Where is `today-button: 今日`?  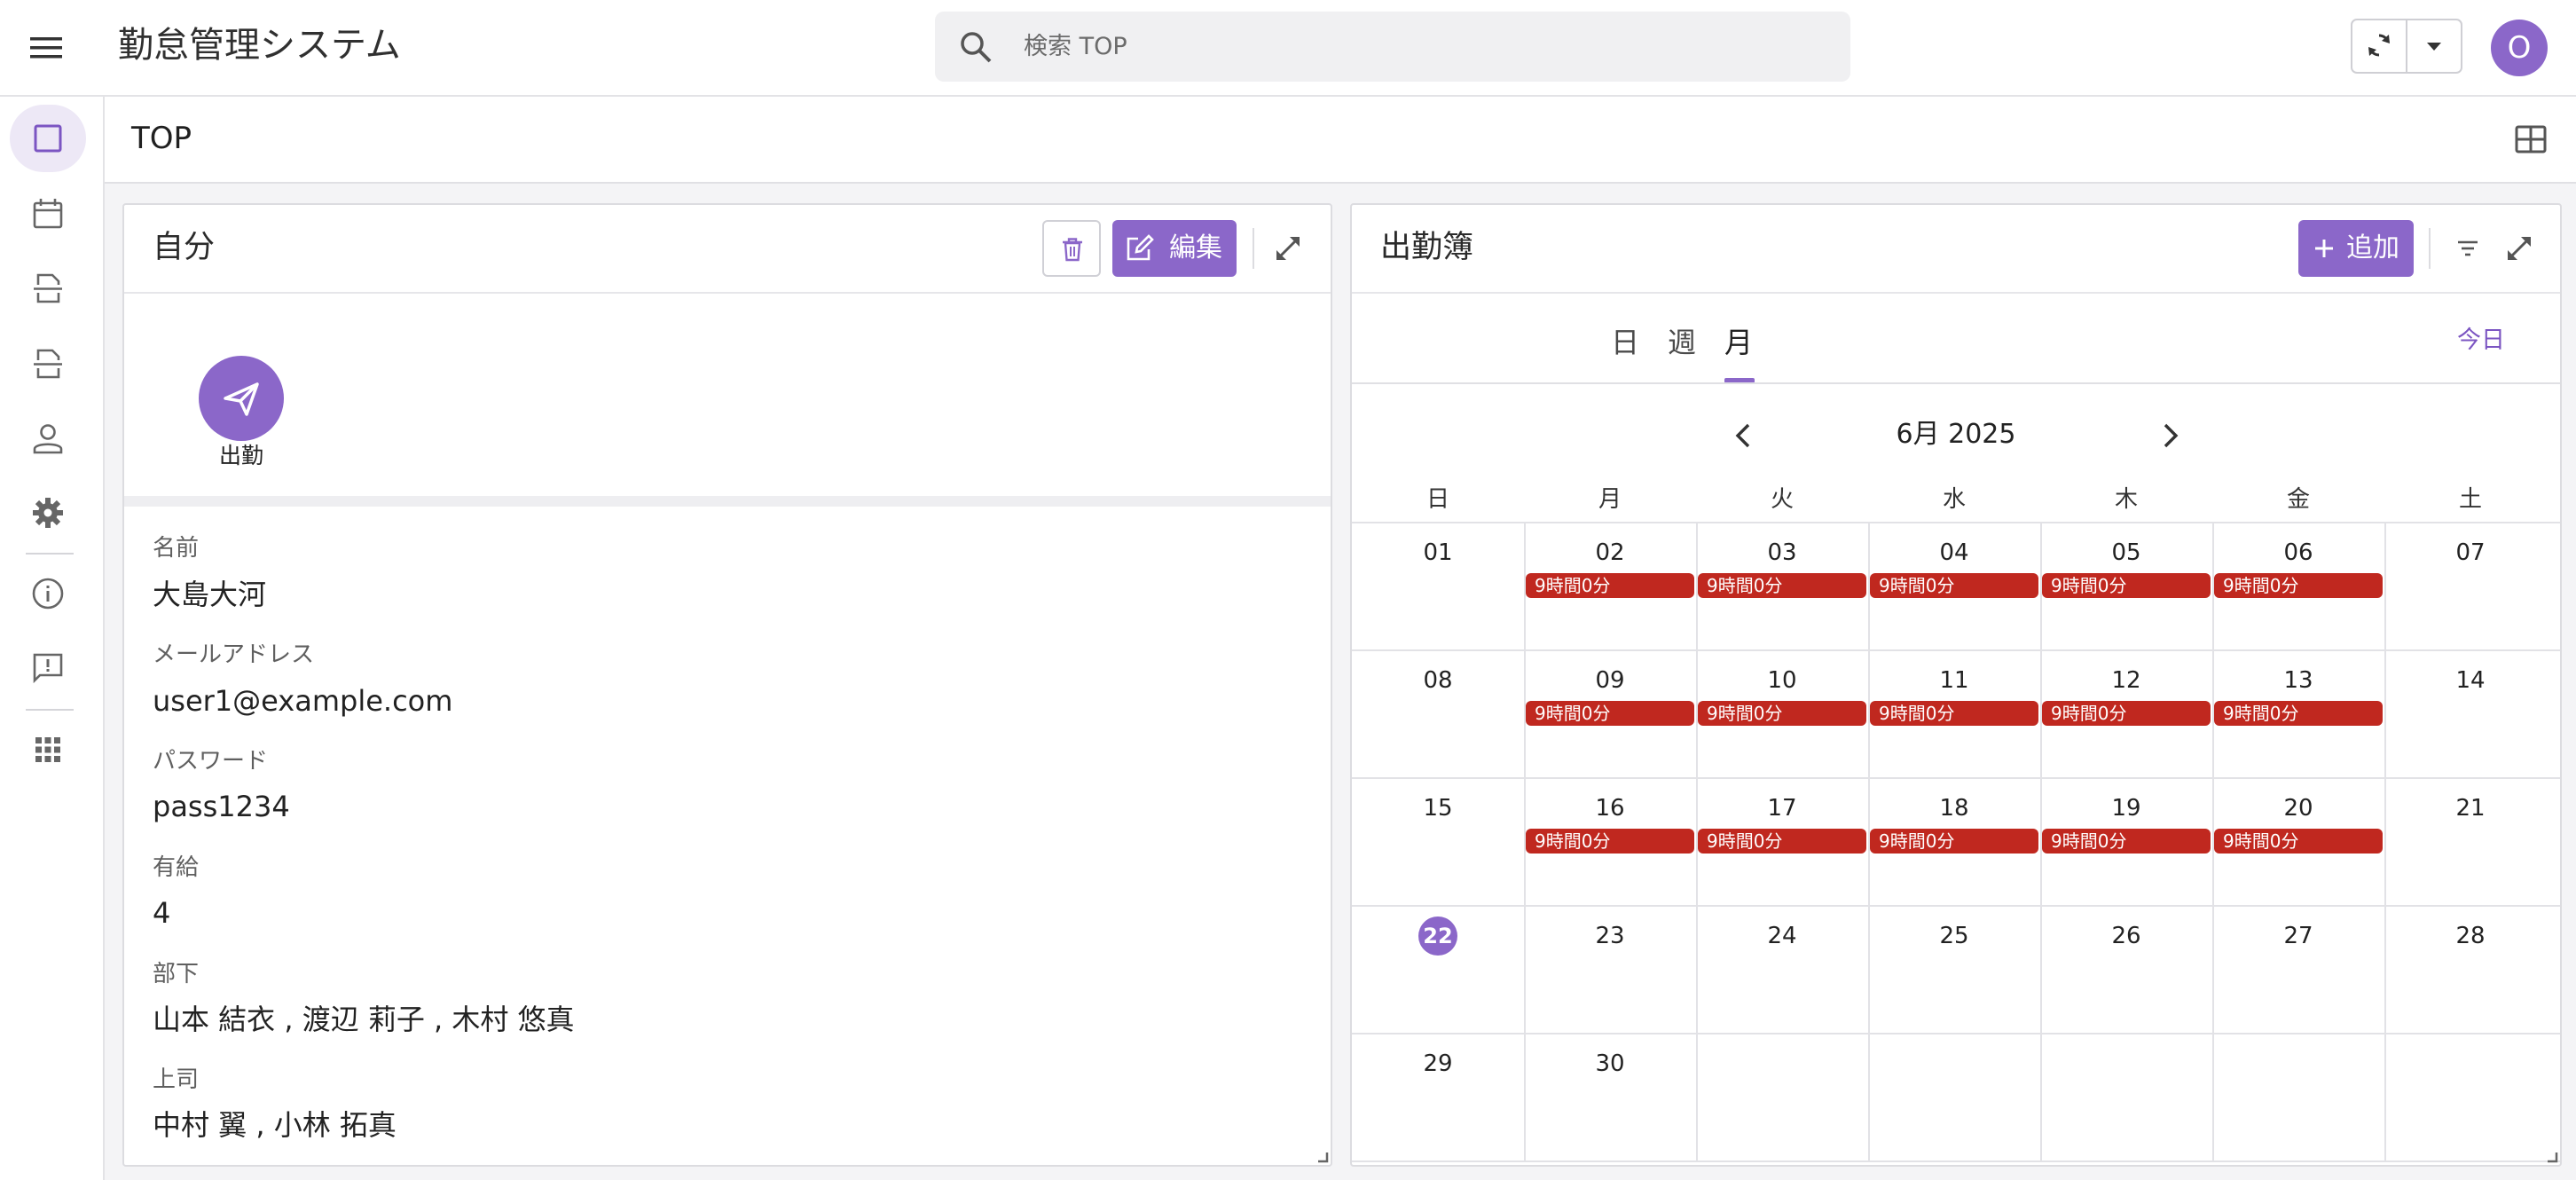 today-button: 今日 is located at coordinates (2481, 341).